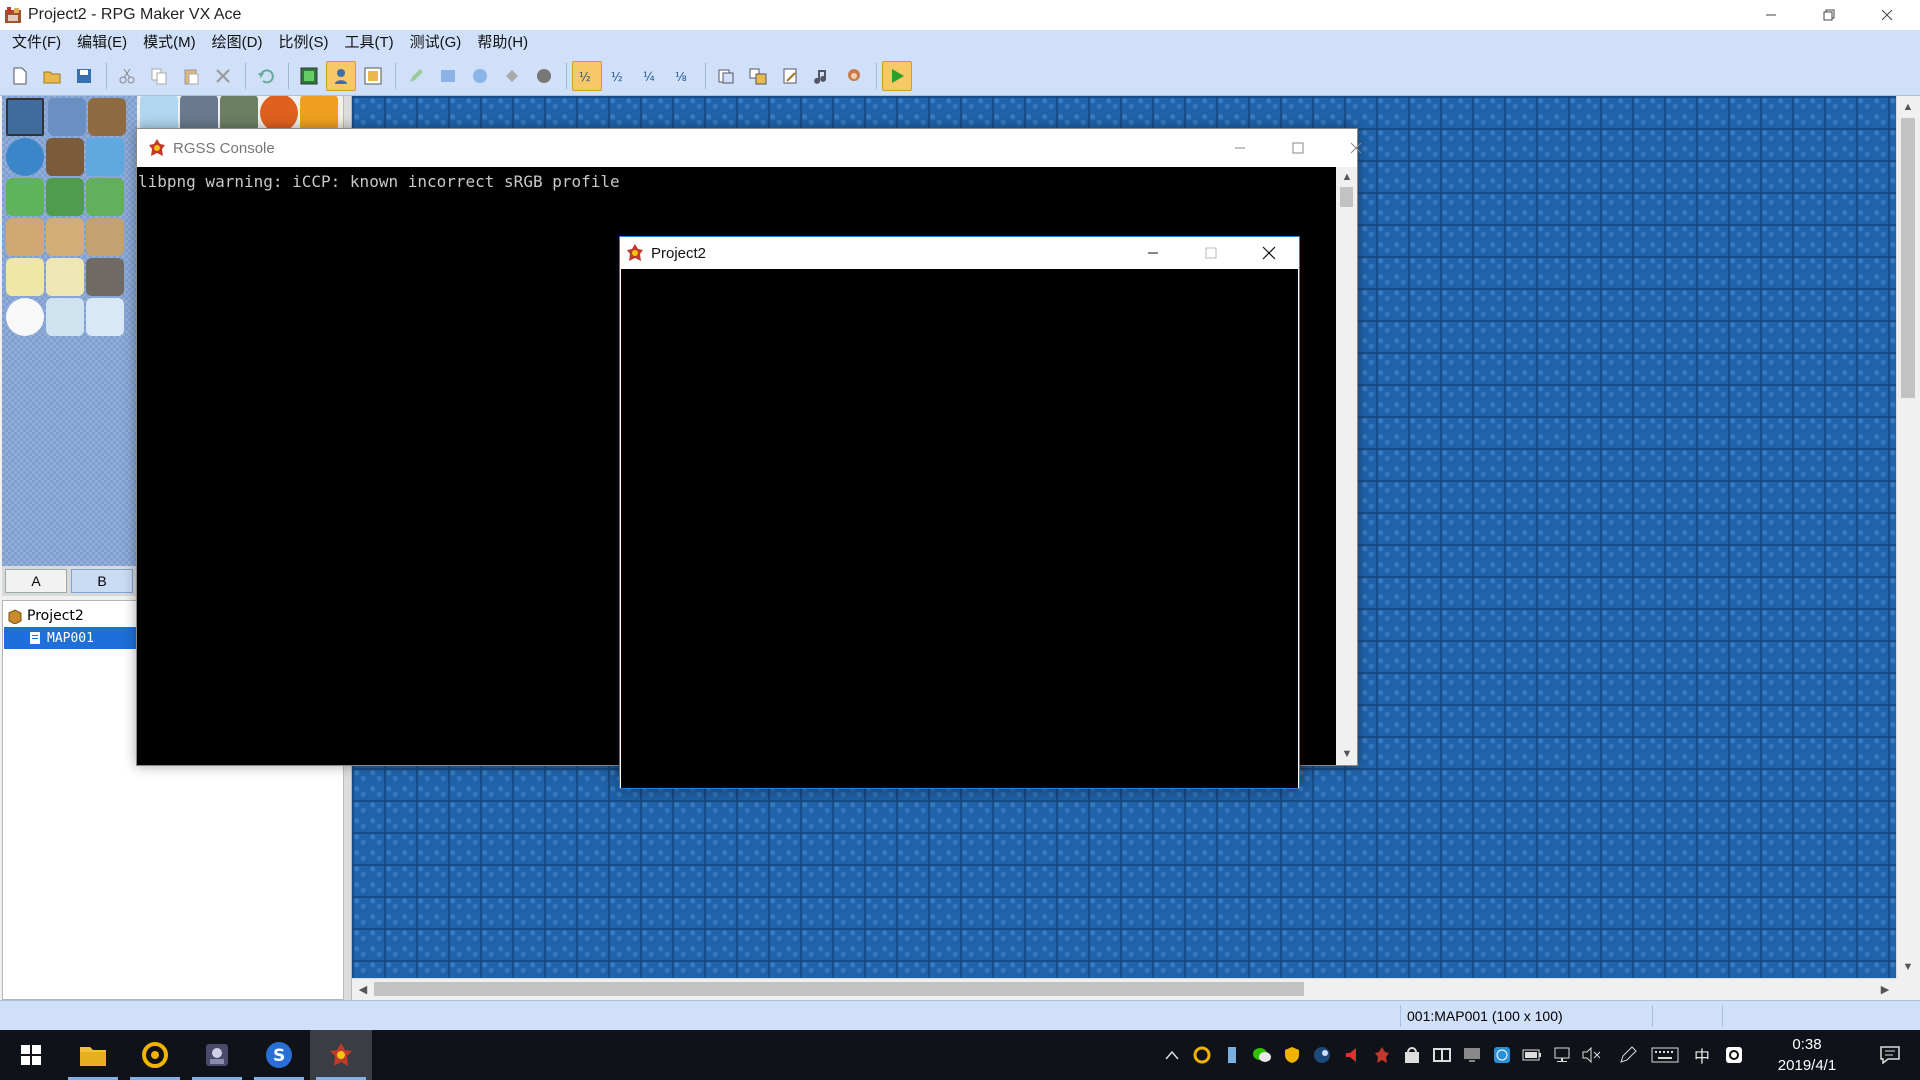 Image resolution: width=1920 pixels, height=1080 pixels. I want to click on copy-button, so click(159, 76).